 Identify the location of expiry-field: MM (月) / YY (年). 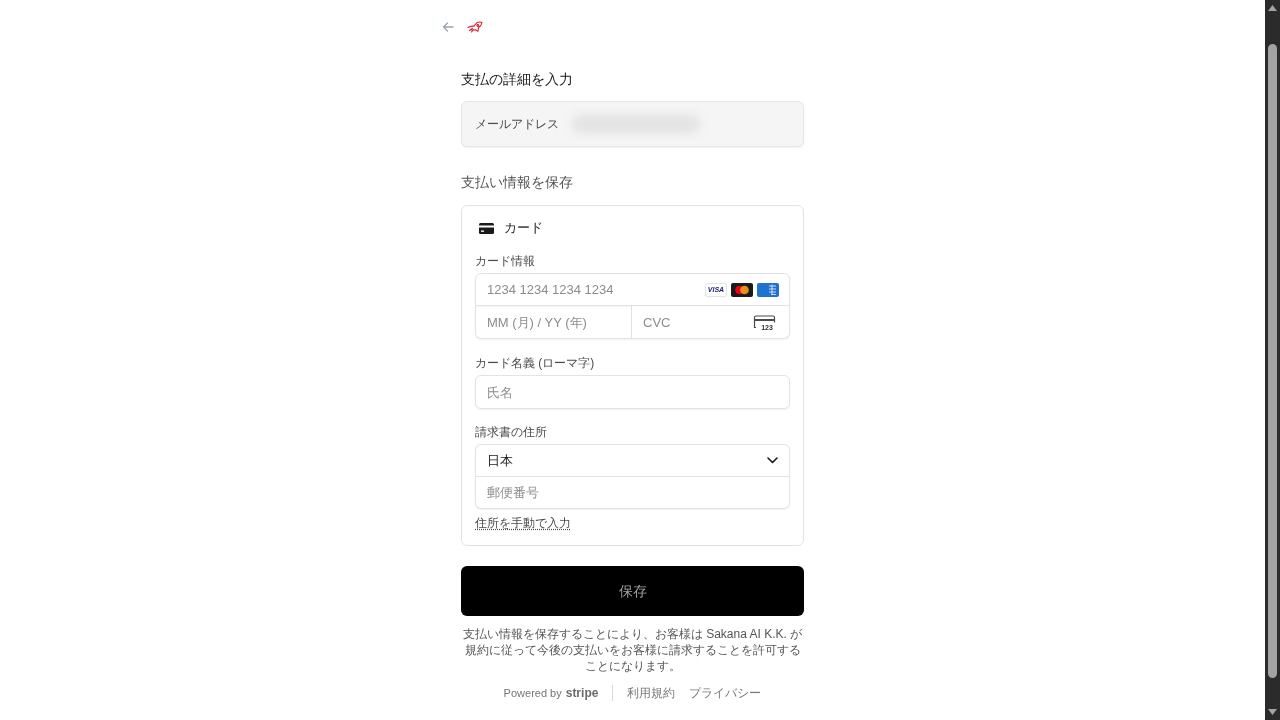
(553, 322).